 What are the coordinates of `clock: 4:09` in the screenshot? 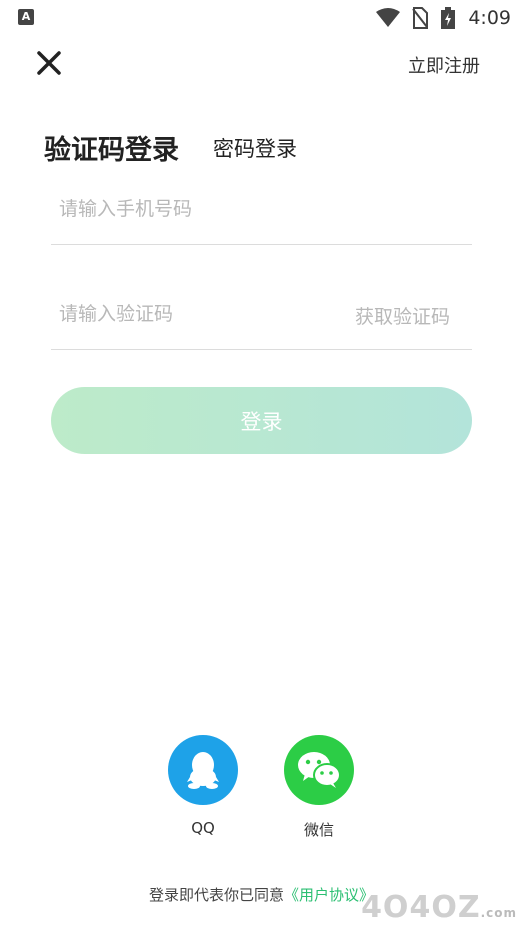 It's located at (489, 18).